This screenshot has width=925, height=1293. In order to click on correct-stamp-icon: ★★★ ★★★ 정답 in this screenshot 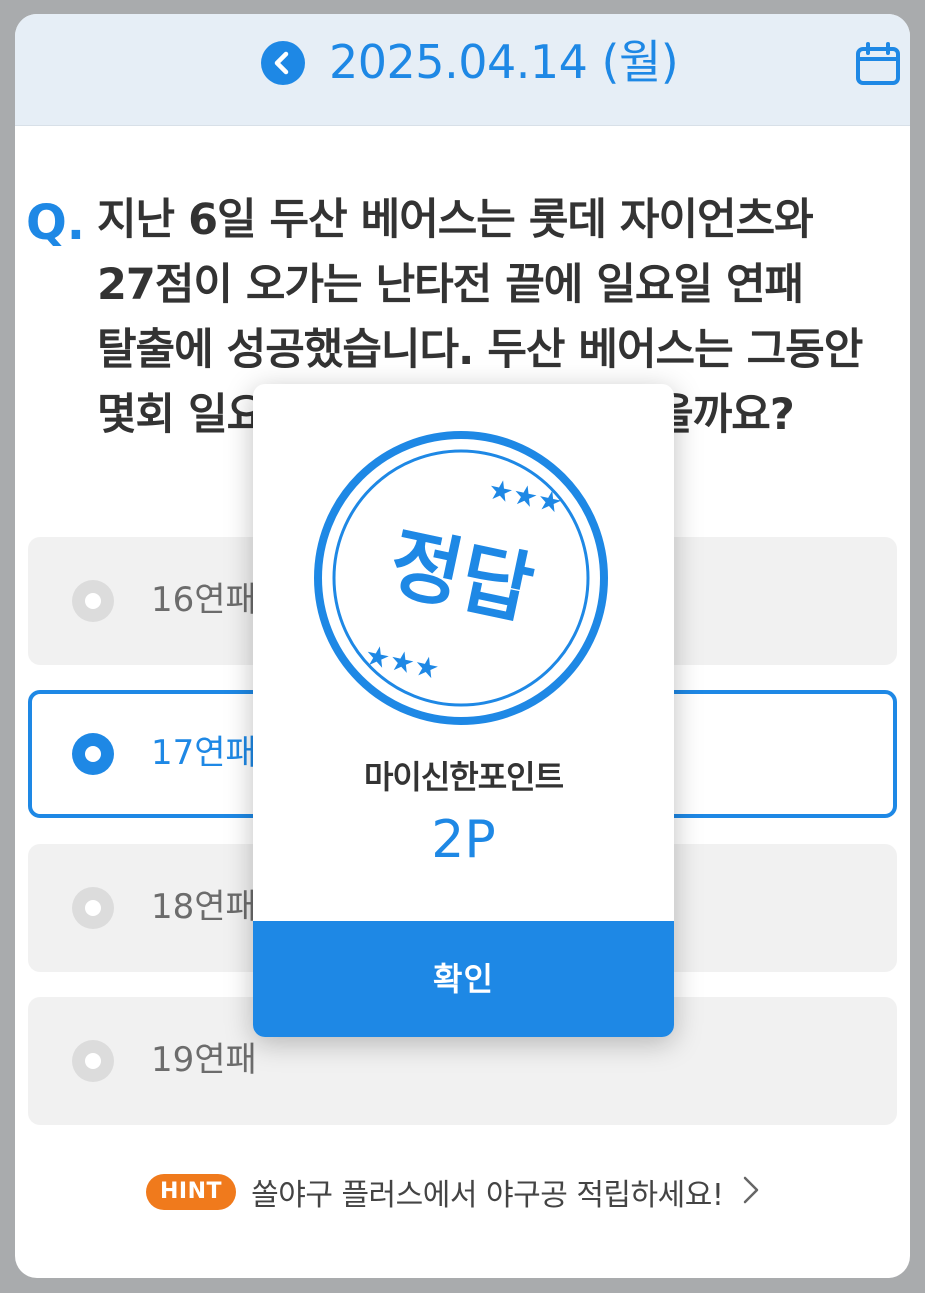, I will do `click(461, 580)`.